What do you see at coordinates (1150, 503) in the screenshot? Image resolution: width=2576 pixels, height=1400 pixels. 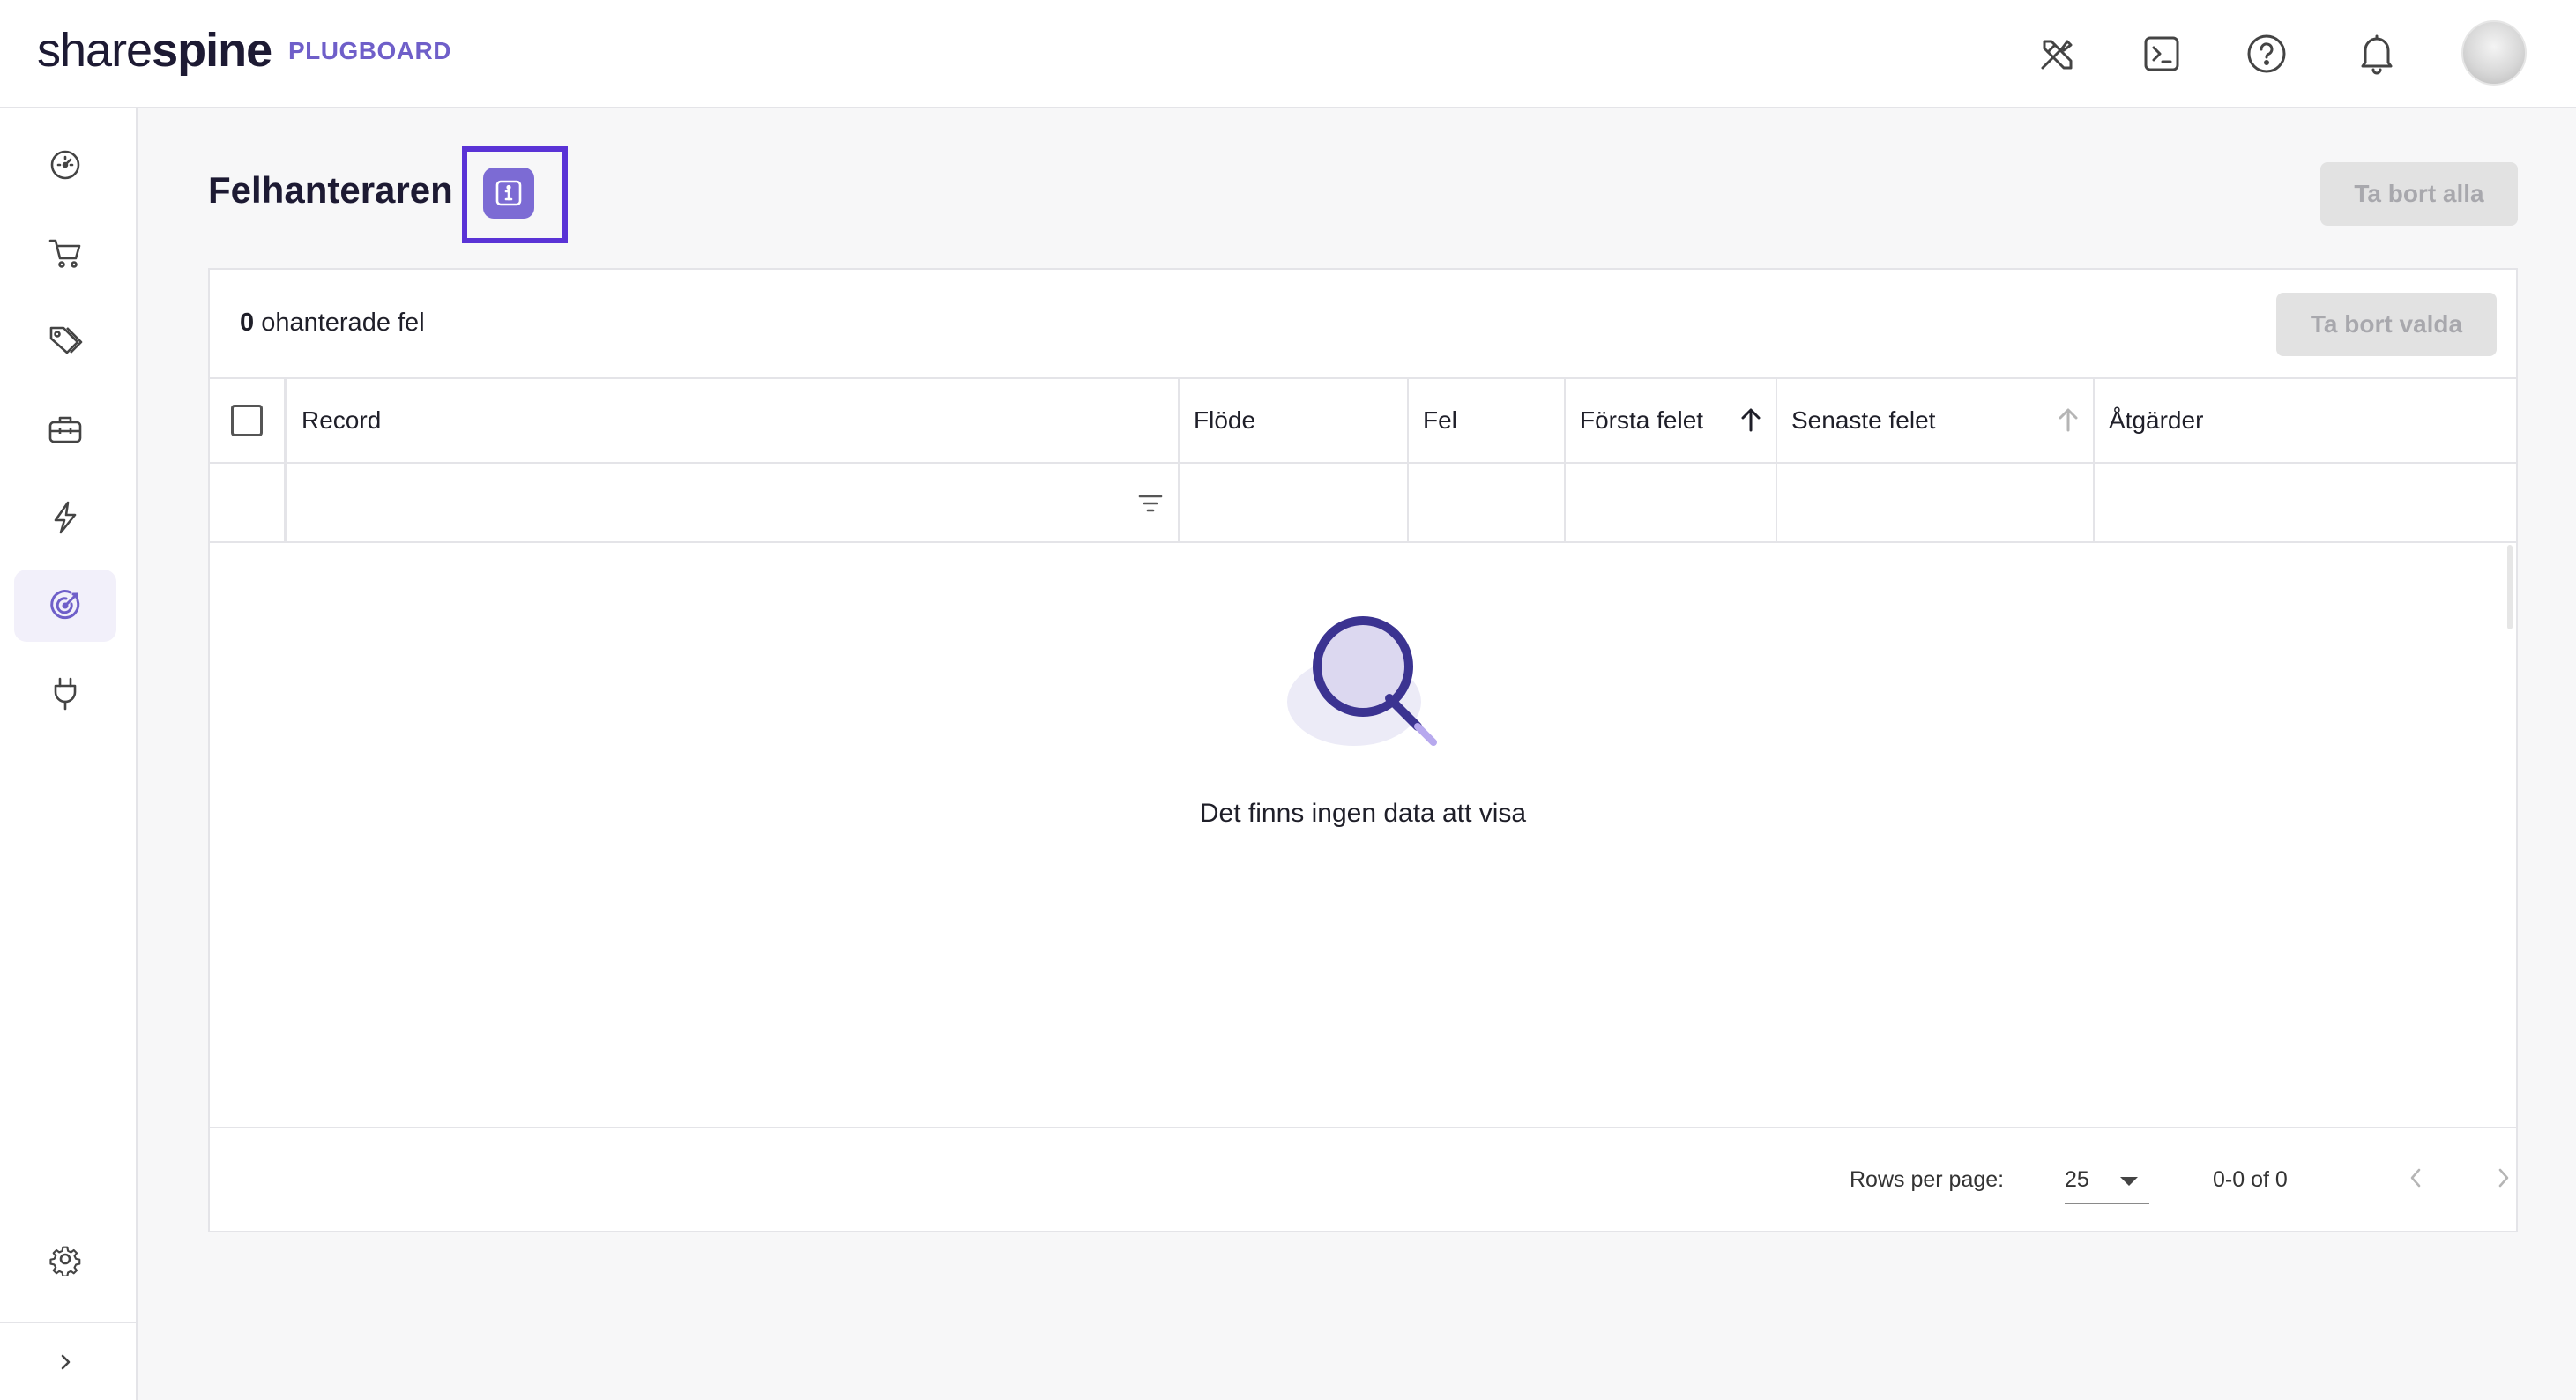 I see `filter-icon` at bounding box center [1150, 503].